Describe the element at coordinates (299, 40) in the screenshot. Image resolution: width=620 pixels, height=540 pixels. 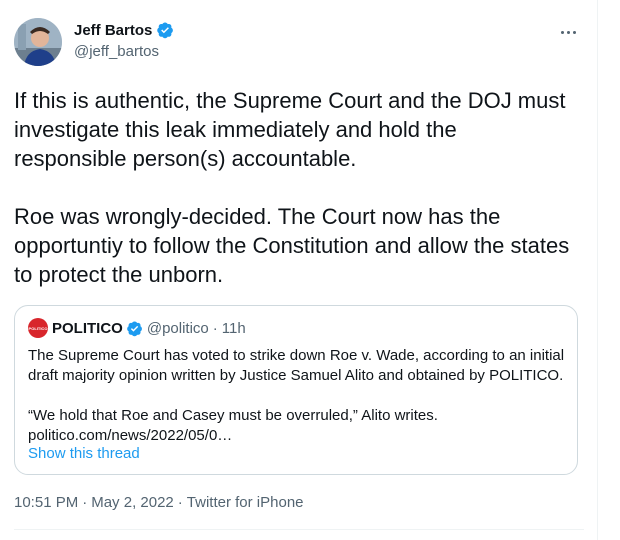
I see `tweet-header: Jeff Bartos @jeff_bartos` at that location.